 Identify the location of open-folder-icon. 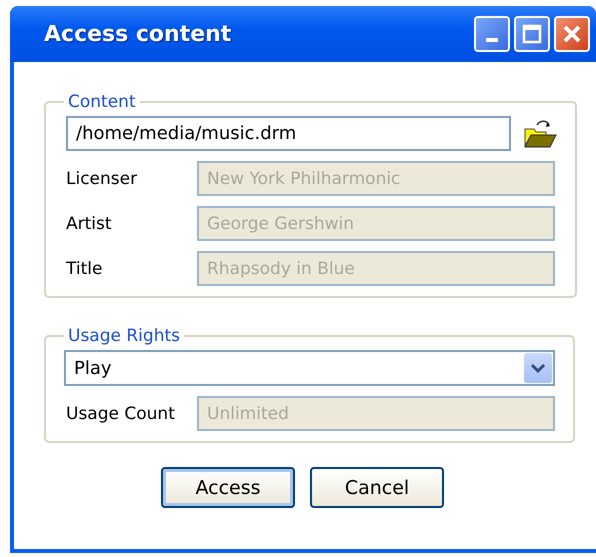
(540, 133).